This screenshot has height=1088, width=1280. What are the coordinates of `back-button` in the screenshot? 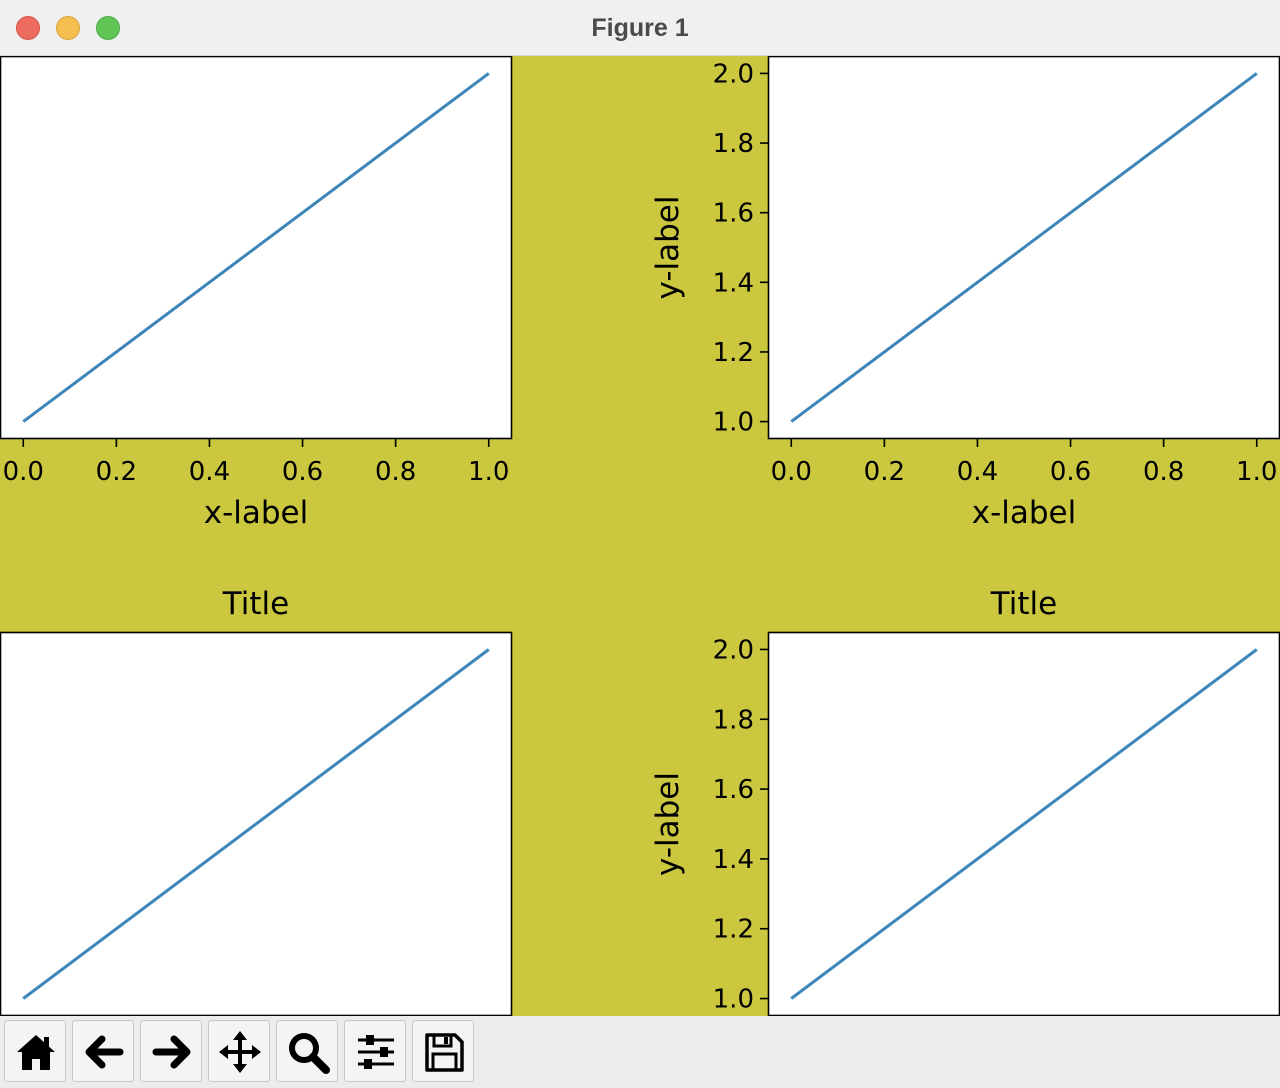 It's located at (103, 1051).